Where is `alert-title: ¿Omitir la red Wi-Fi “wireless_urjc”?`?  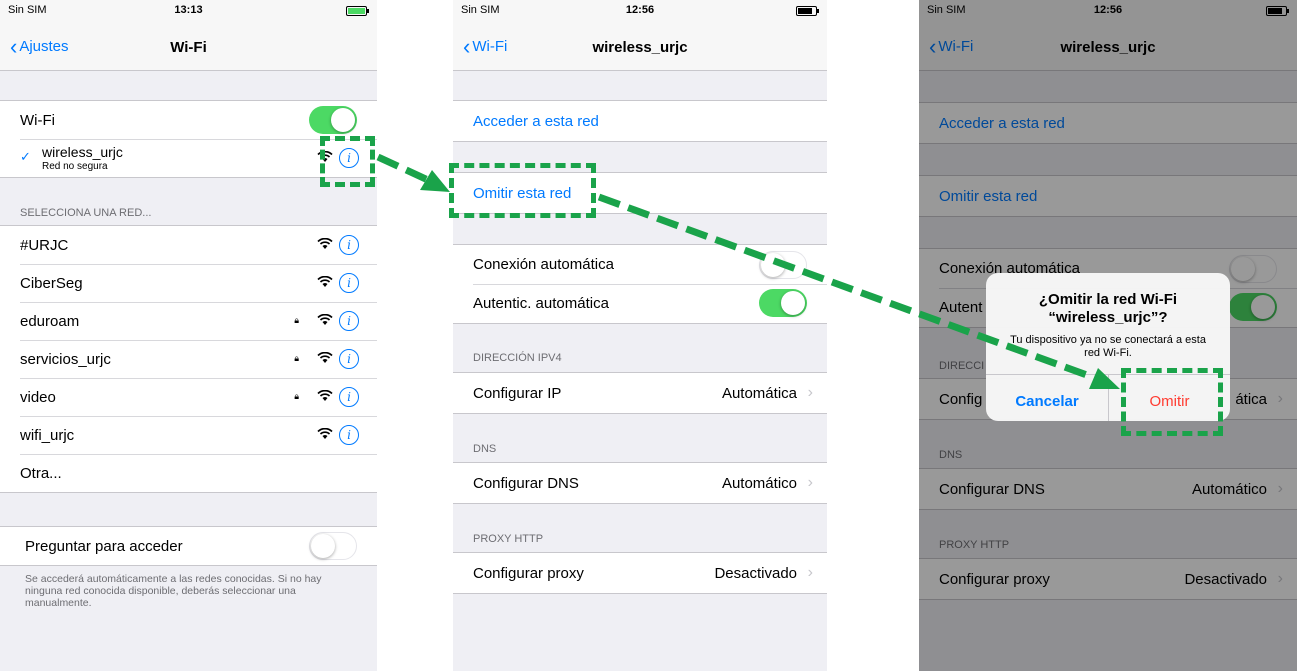 alert-title: ¿Omitir la red Wi-Fi “wireless_urjc”? is located at coordinates (1108, 308).